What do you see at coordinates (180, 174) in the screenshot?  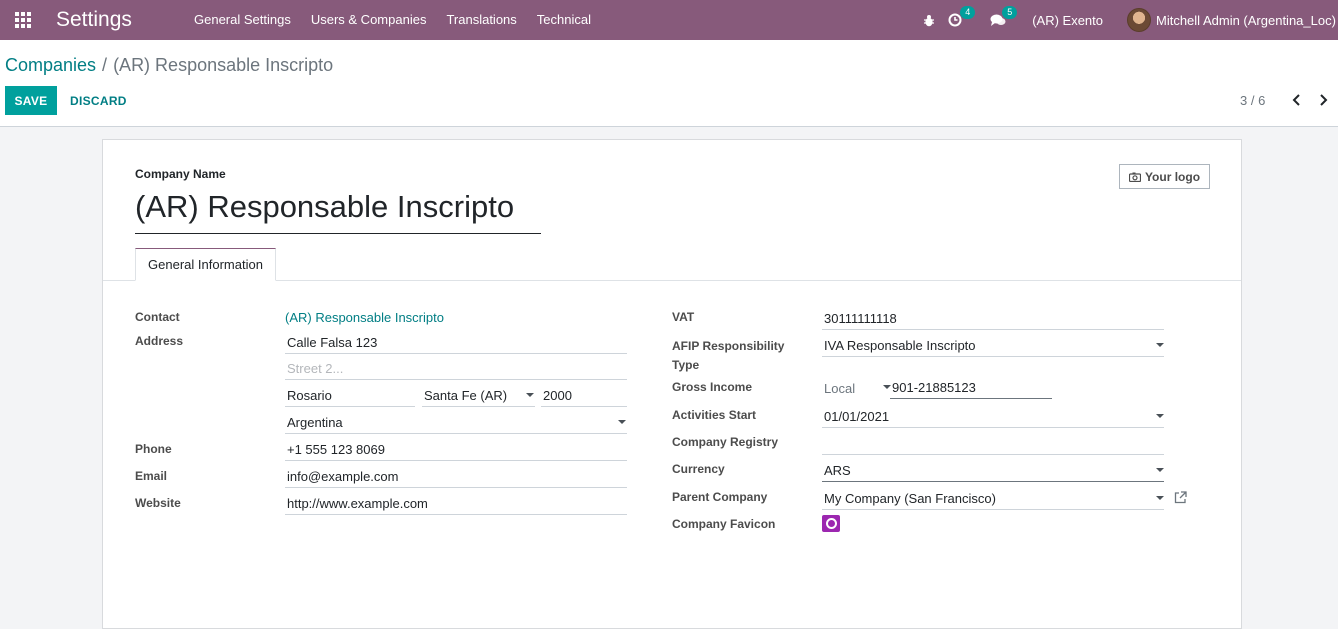 I see `company-name-label: Company Name` at bounding box center [180, 174].